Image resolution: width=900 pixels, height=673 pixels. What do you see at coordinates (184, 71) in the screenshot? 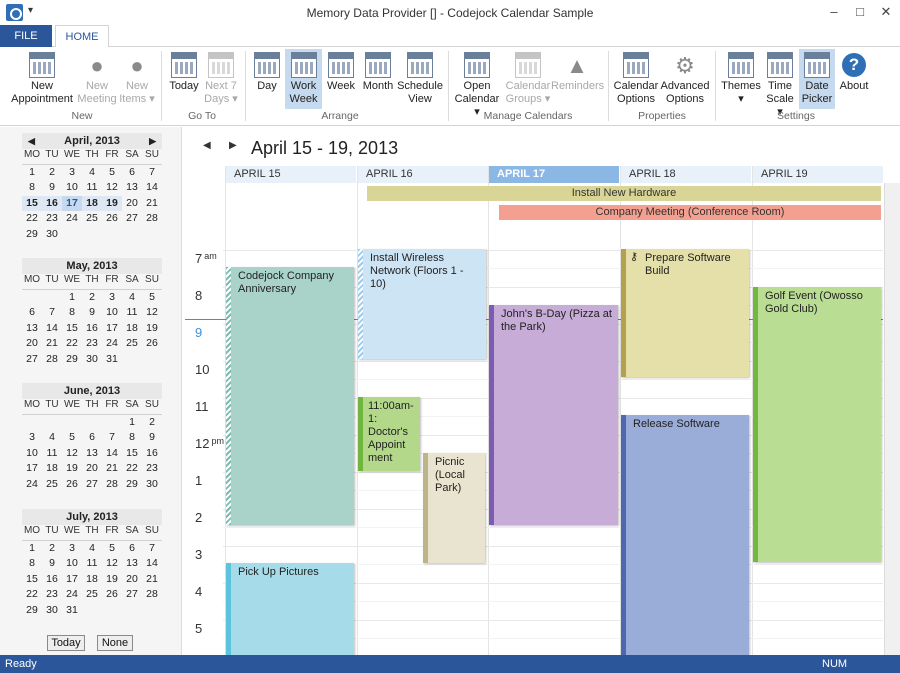
I see `today-button: Today` at bounding box center [184, 71].